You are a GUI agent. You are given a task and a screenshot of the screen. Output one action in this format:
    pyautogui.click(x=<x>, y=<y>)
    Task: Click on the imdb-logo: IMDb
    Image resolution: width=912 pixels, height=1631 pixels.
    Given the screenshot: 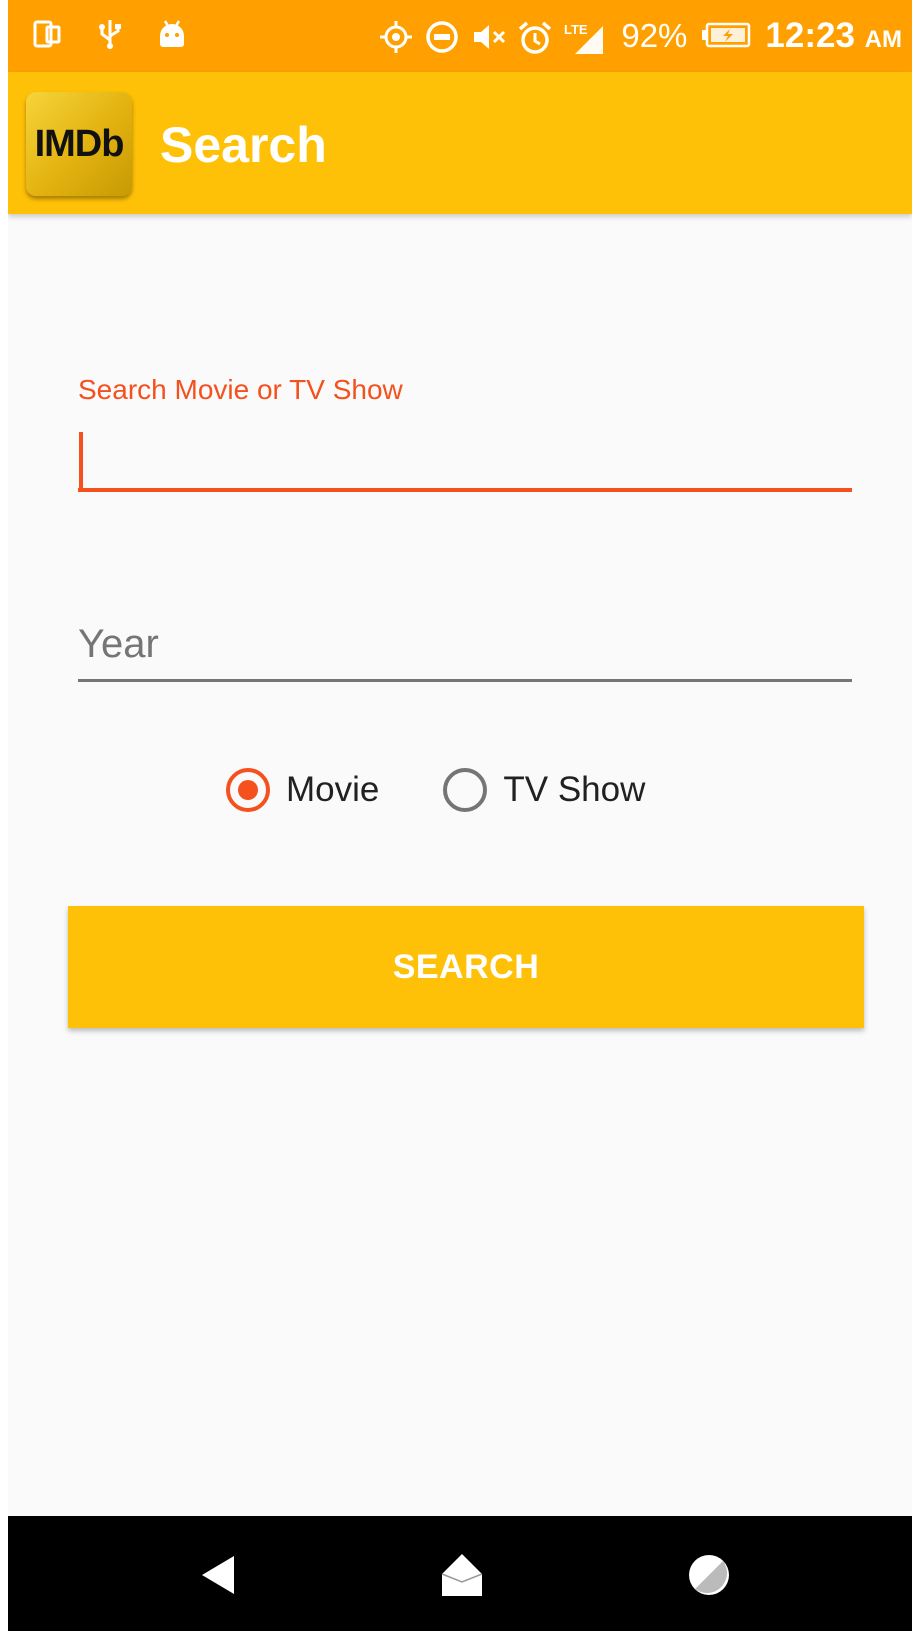 What is the action you would take?
    pyautogui.click(x=79, y=144)
    